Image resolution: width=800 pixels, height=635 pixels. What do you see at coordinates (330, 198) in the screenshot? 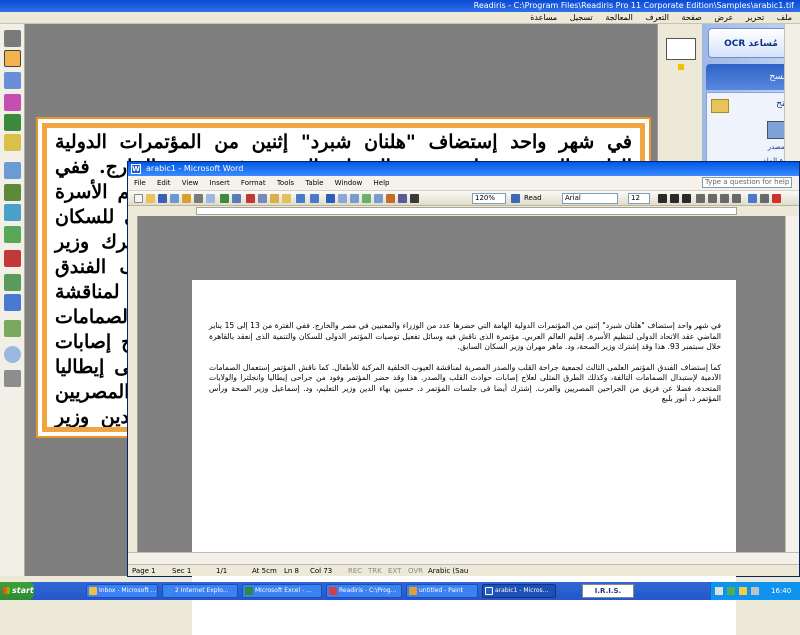
I see `hyperlink-icon` at bounding box center [330, 198].